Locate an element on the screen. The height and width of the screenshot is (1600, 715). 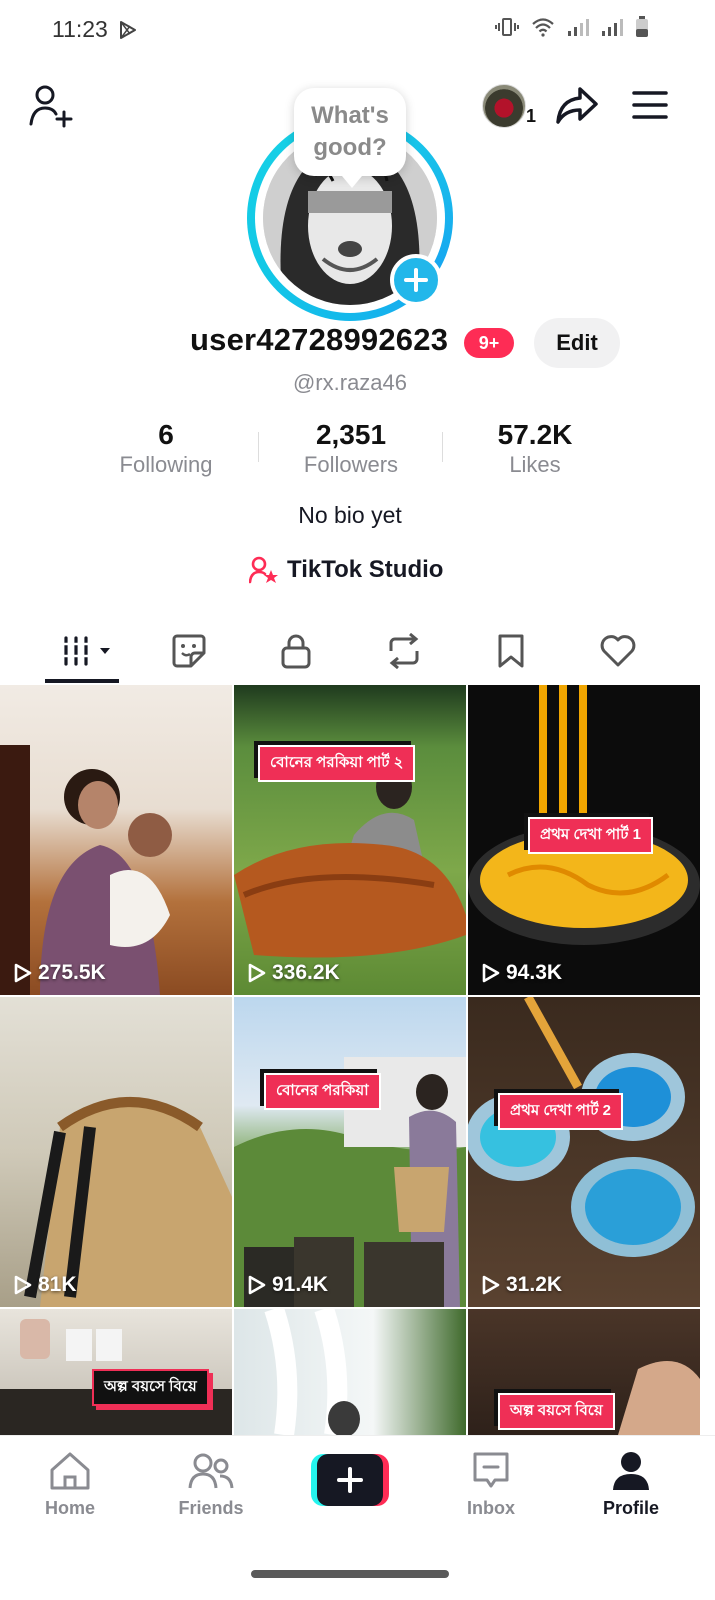
active-tab-indicator is located at coordinates (82, 681).